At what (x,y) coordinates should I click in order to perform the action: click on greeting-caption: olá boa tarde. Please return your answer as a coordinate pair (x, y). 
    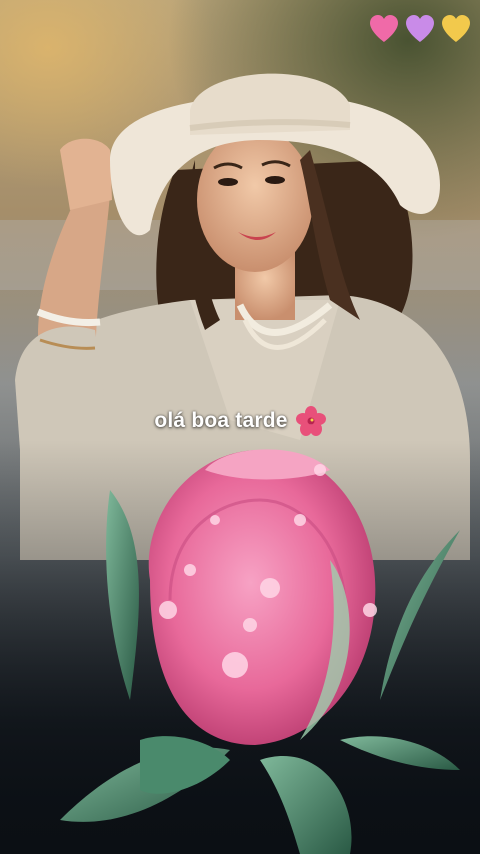
    Looking at the image, I should click on (240, 421).